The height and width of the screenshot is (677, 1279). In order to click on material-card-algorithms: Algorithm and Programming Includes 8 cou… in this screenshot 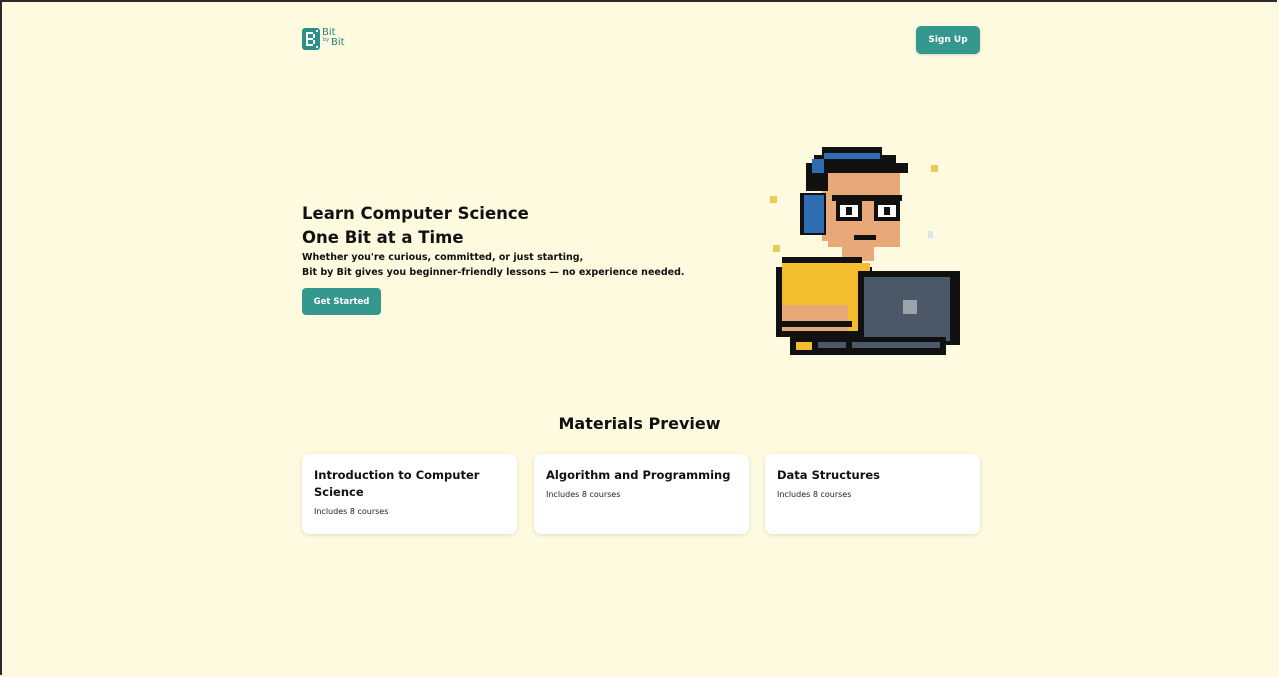, I will do `click(641, 494)`.